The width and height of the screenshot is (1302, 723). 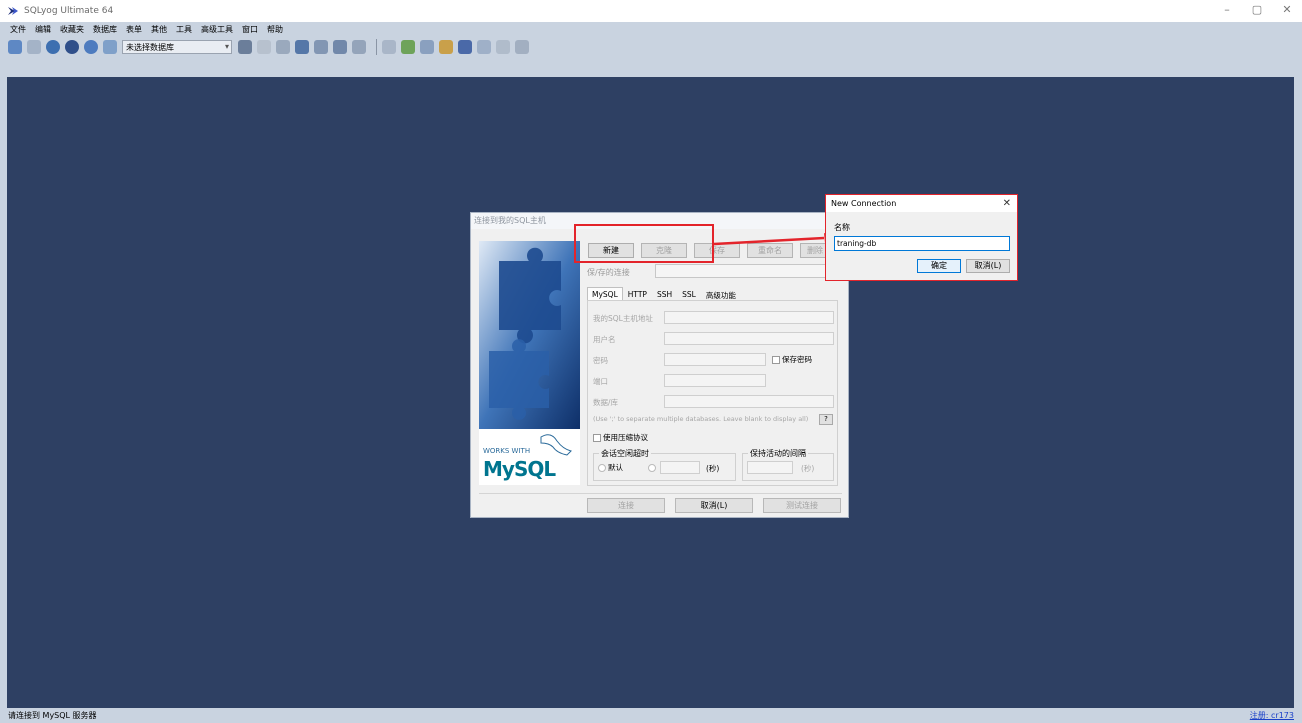 I want to click on compress-label: 使用压缩协议, so click(x=625, y=437).